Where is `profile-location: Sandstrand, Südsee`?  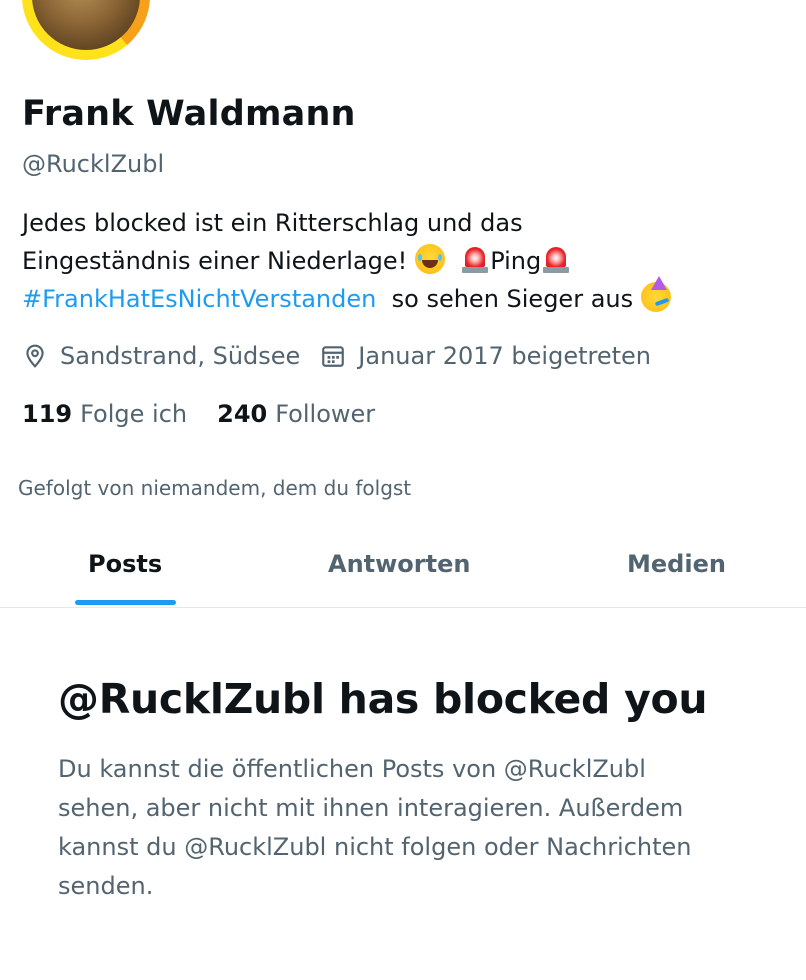 profile-location: Sandstrand, Südsee is located at coordinates (180, 356).